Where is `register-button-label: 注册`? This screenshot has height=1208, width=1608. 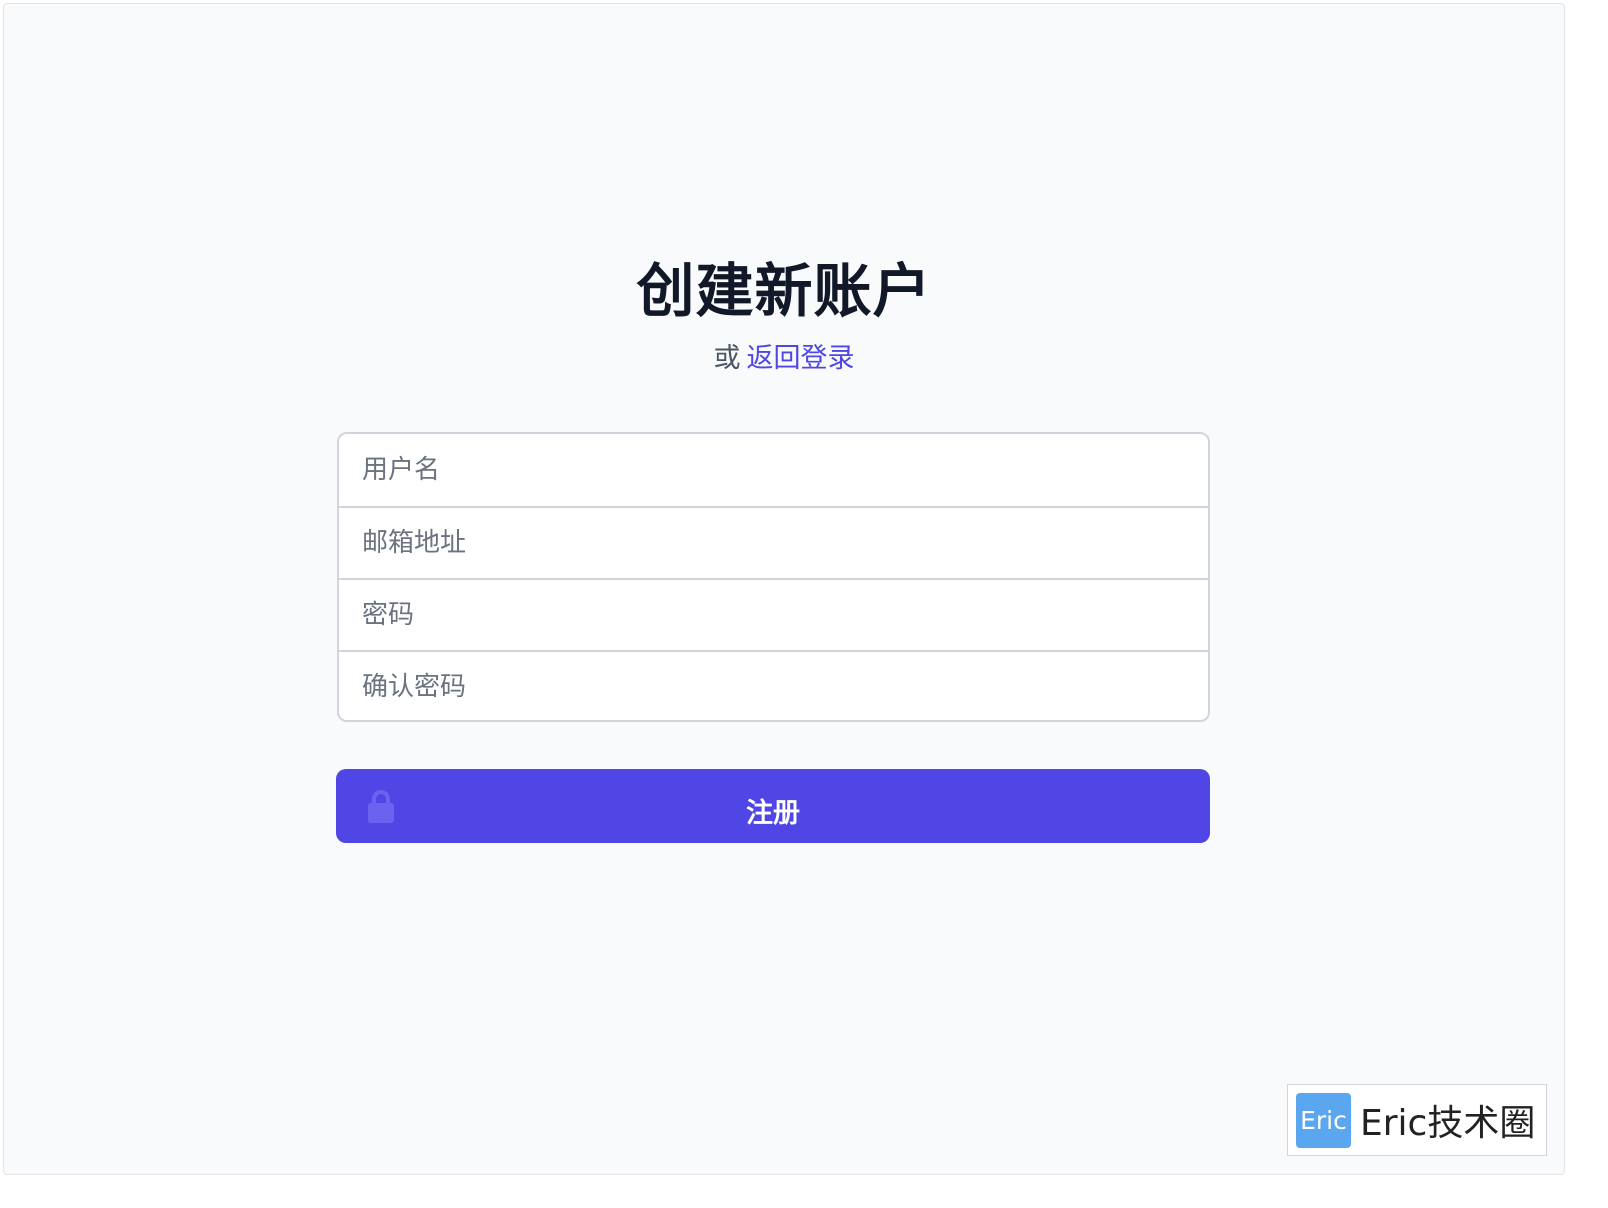 register-button-label: 注册 is located at coordinates (773, 813).